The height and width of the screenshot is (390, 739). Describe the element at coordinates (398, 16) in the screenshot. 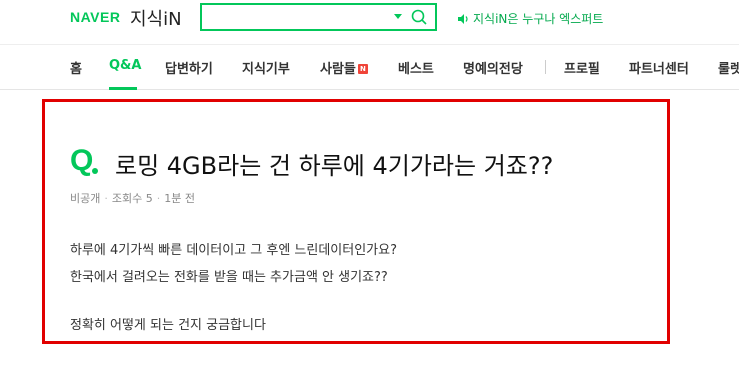

I see `search-dropdown-icon` at that location.